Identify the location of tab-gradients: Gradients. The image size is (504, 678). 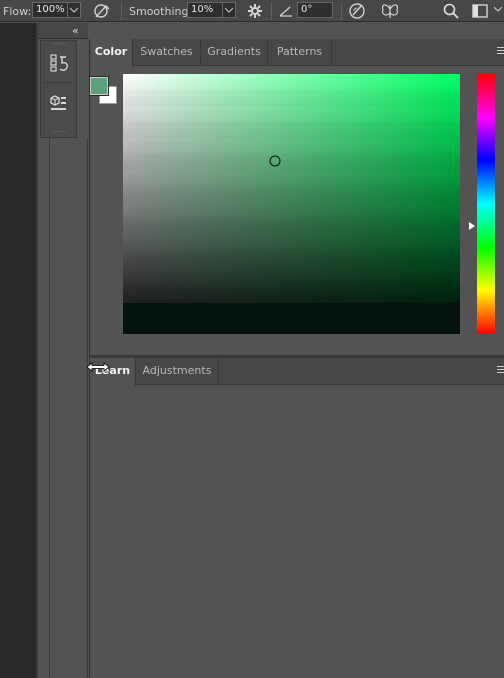
(234, 52).